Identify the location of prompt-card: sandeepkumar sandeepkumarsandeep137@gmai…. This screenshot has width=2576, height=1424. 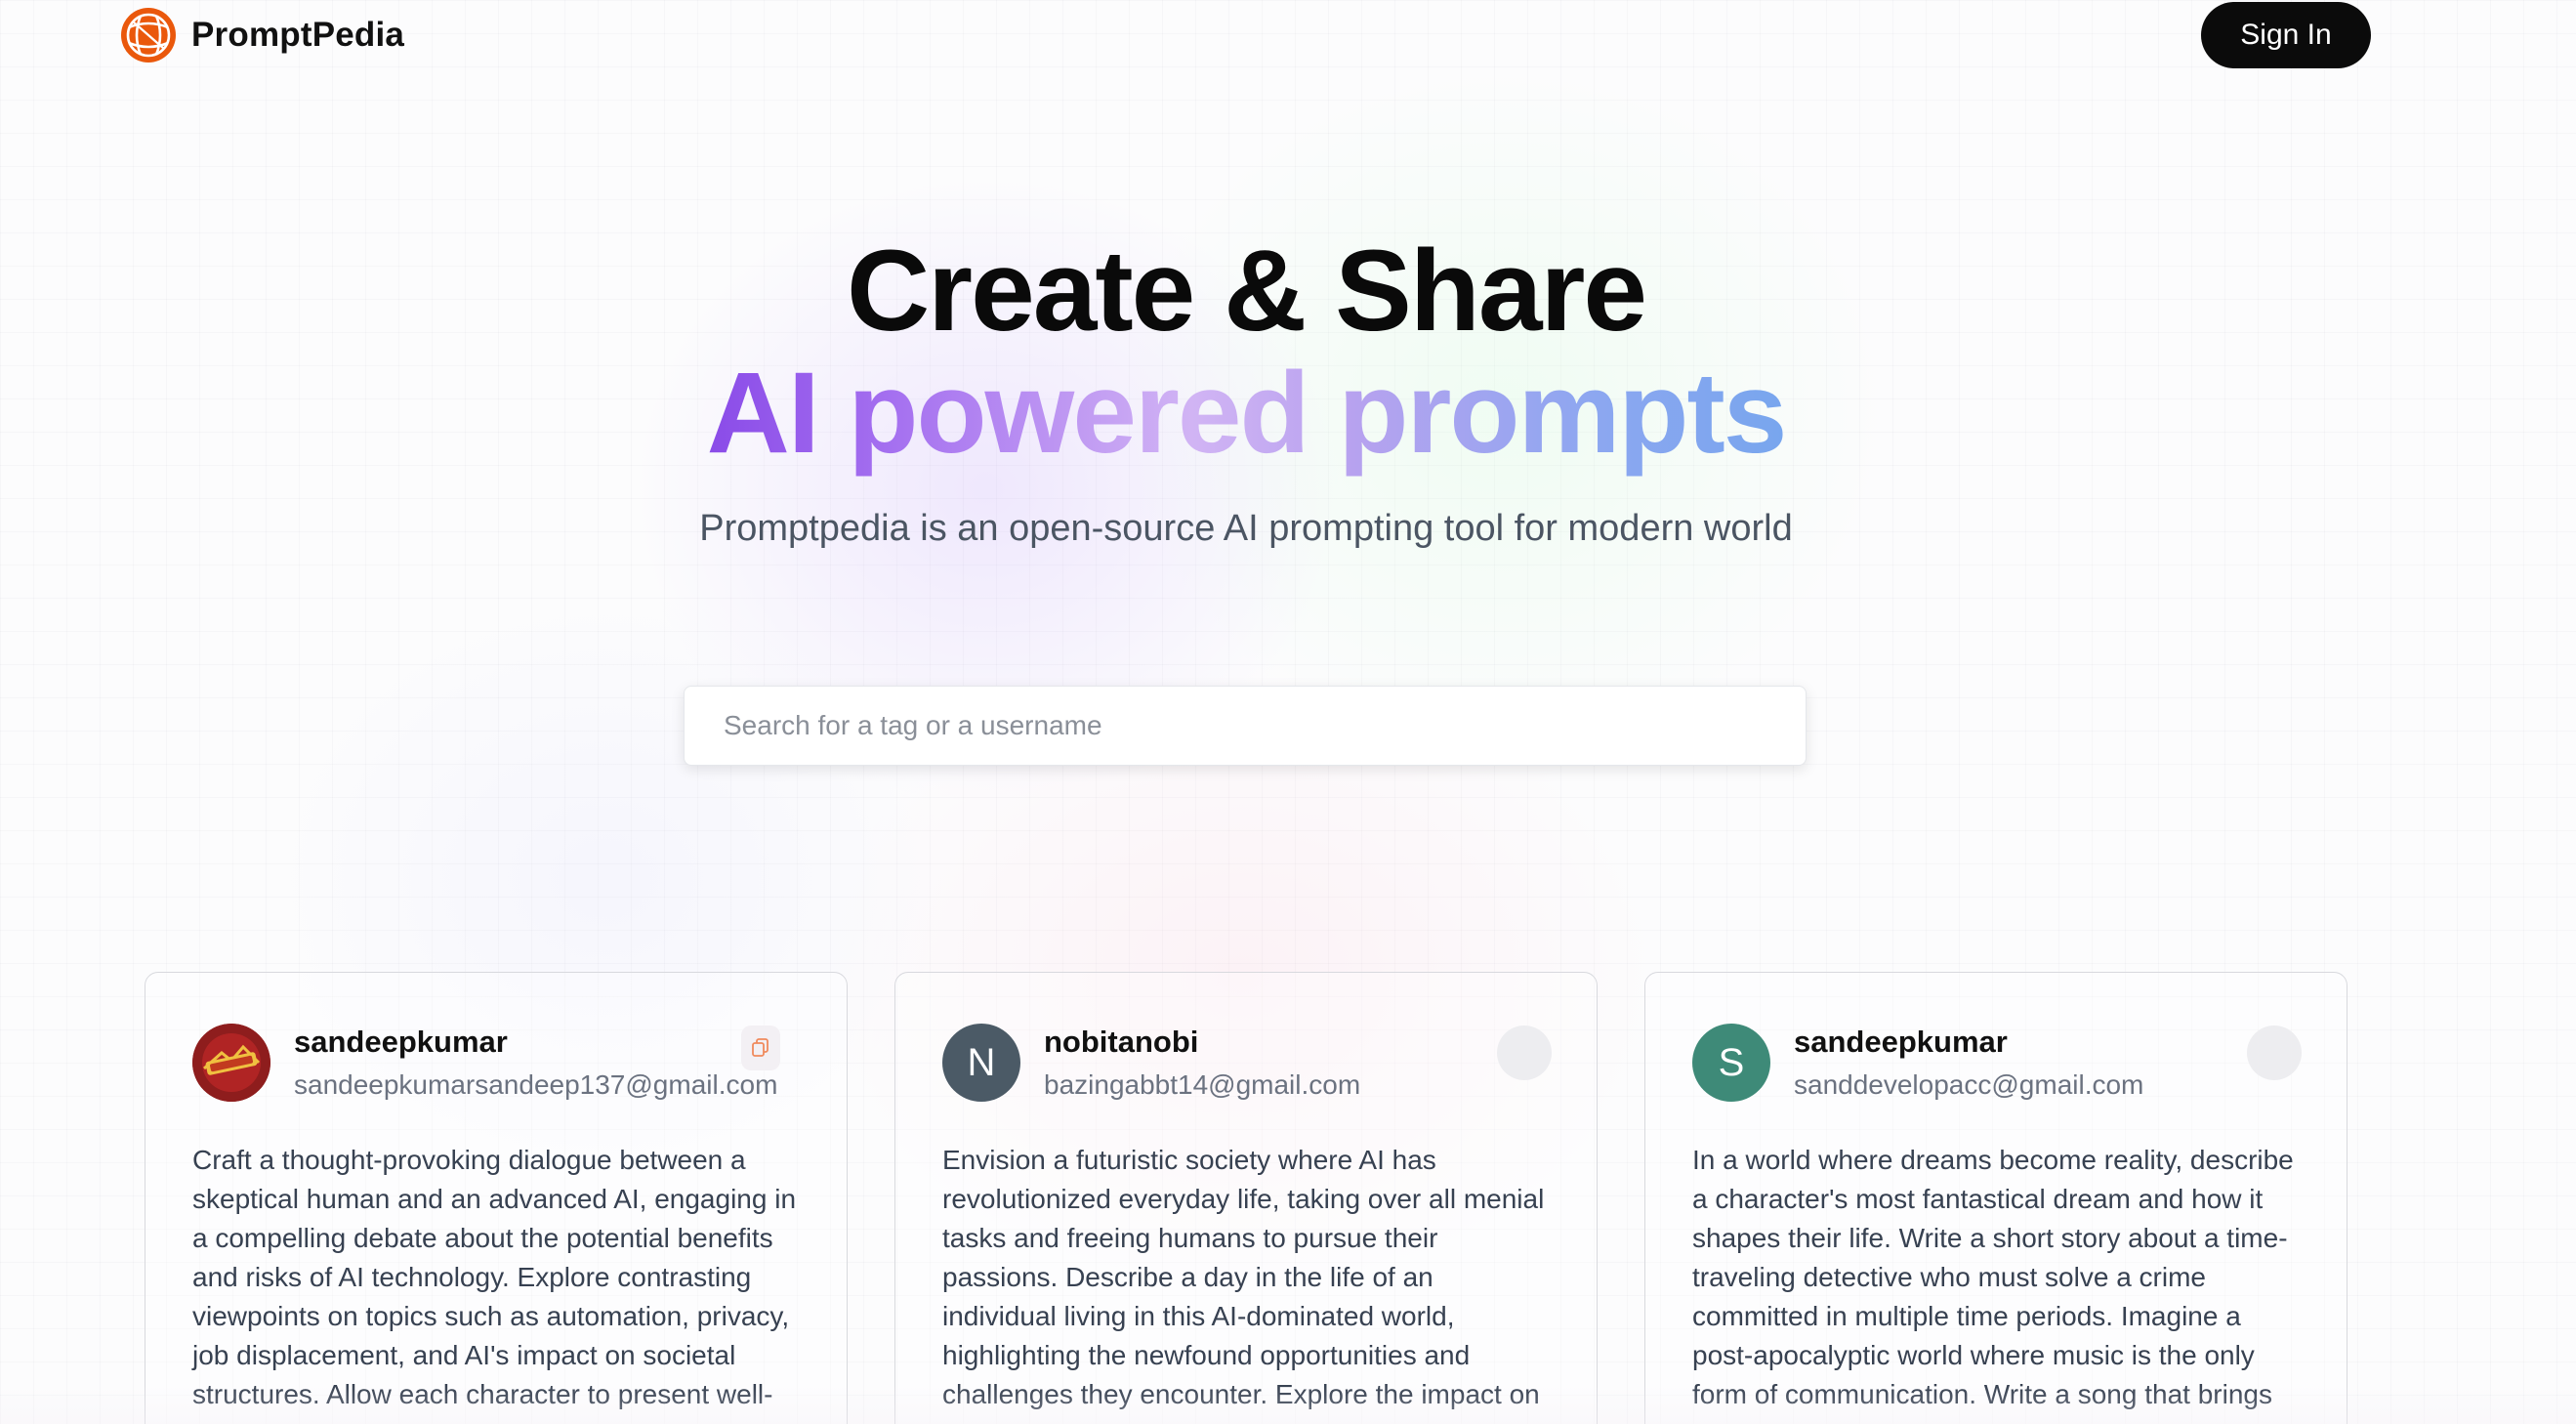
(496, 1198).